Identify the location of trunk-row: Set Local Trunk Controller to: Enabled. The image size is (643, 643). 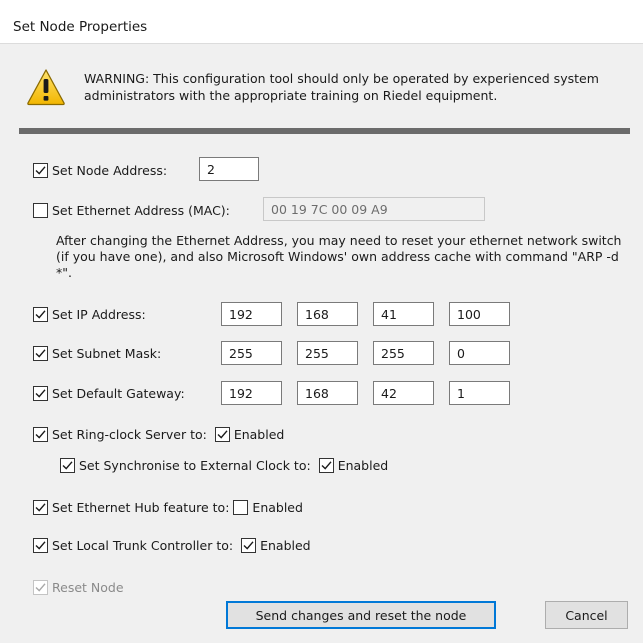
(172, 545).